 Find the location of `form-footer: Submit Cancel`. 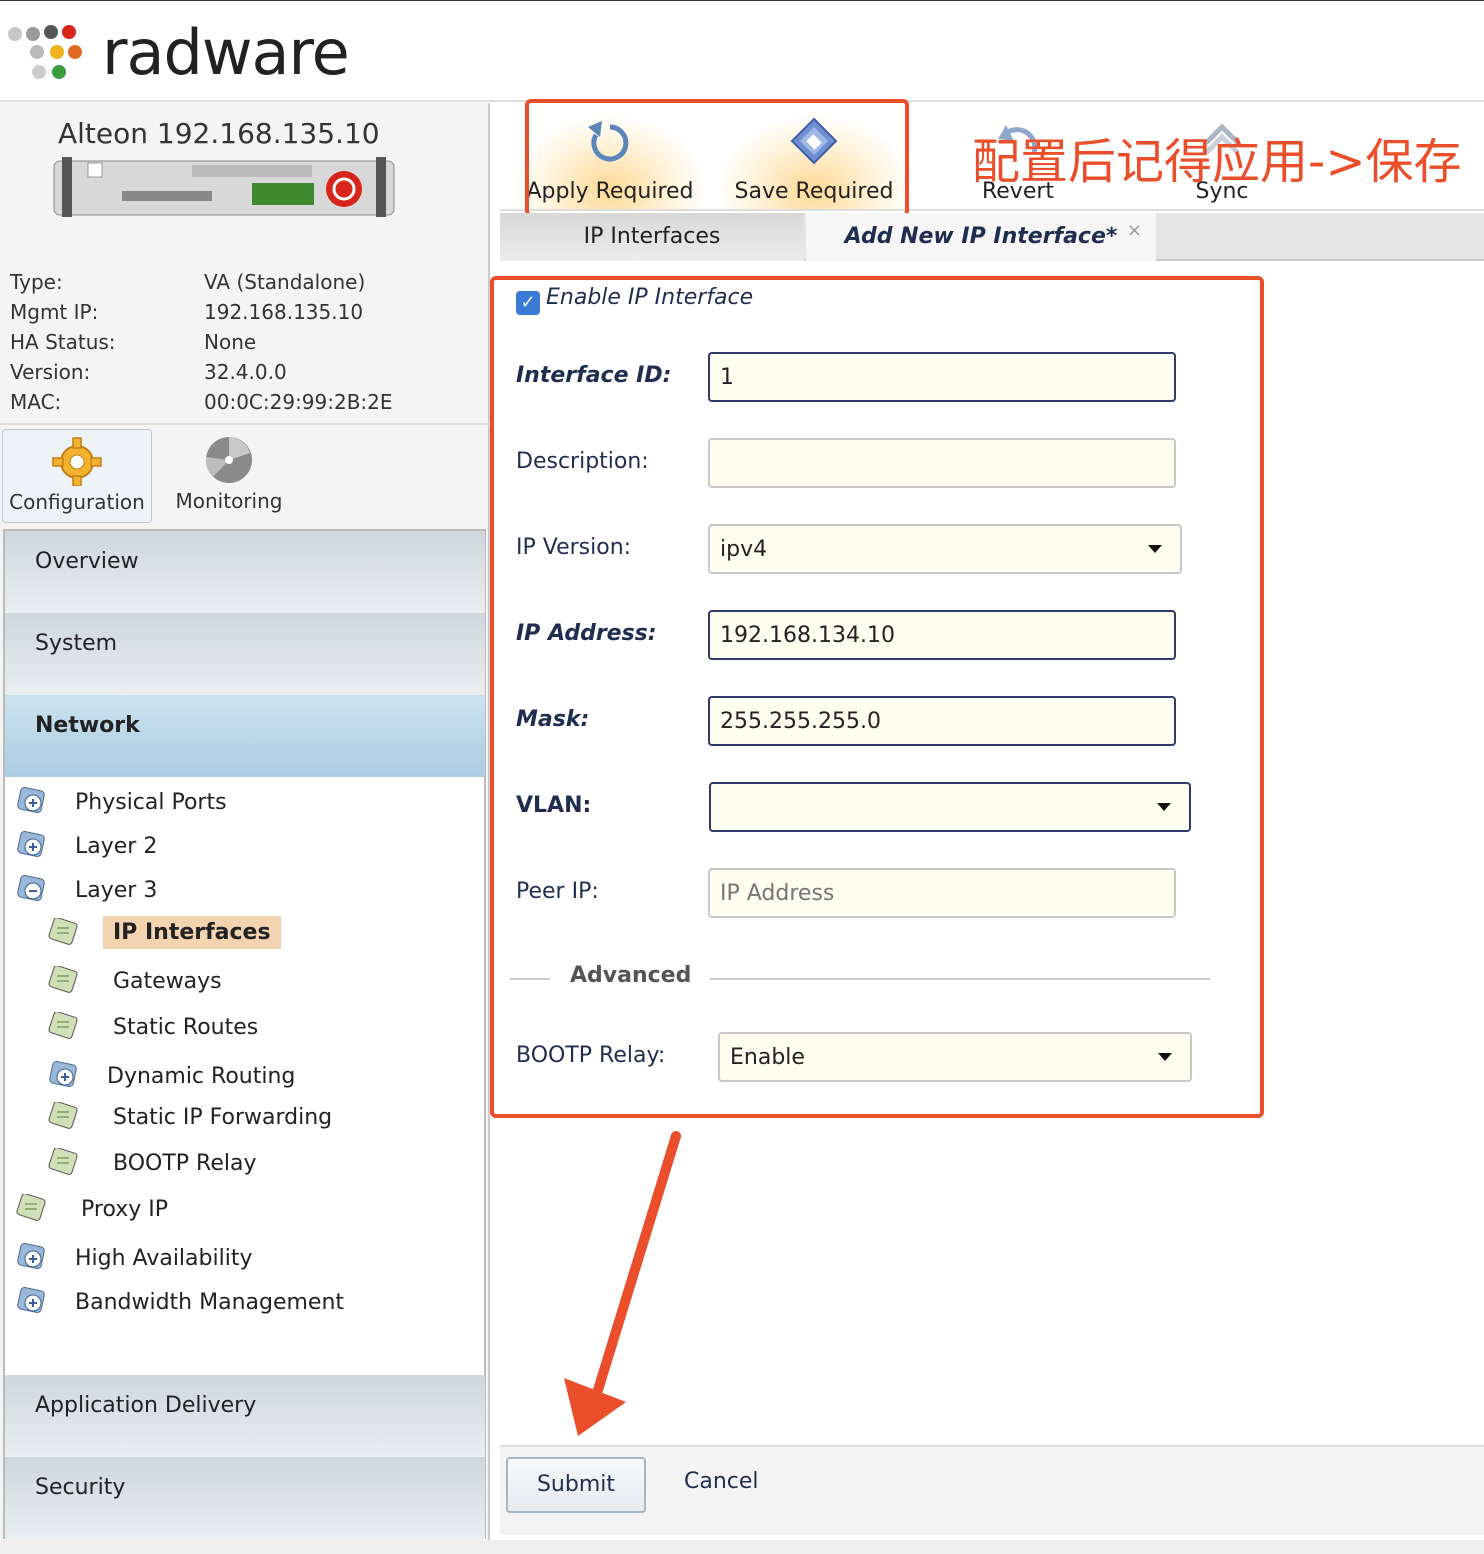

form-footer: Submit Cancel is located at coordinates (992, 1490).